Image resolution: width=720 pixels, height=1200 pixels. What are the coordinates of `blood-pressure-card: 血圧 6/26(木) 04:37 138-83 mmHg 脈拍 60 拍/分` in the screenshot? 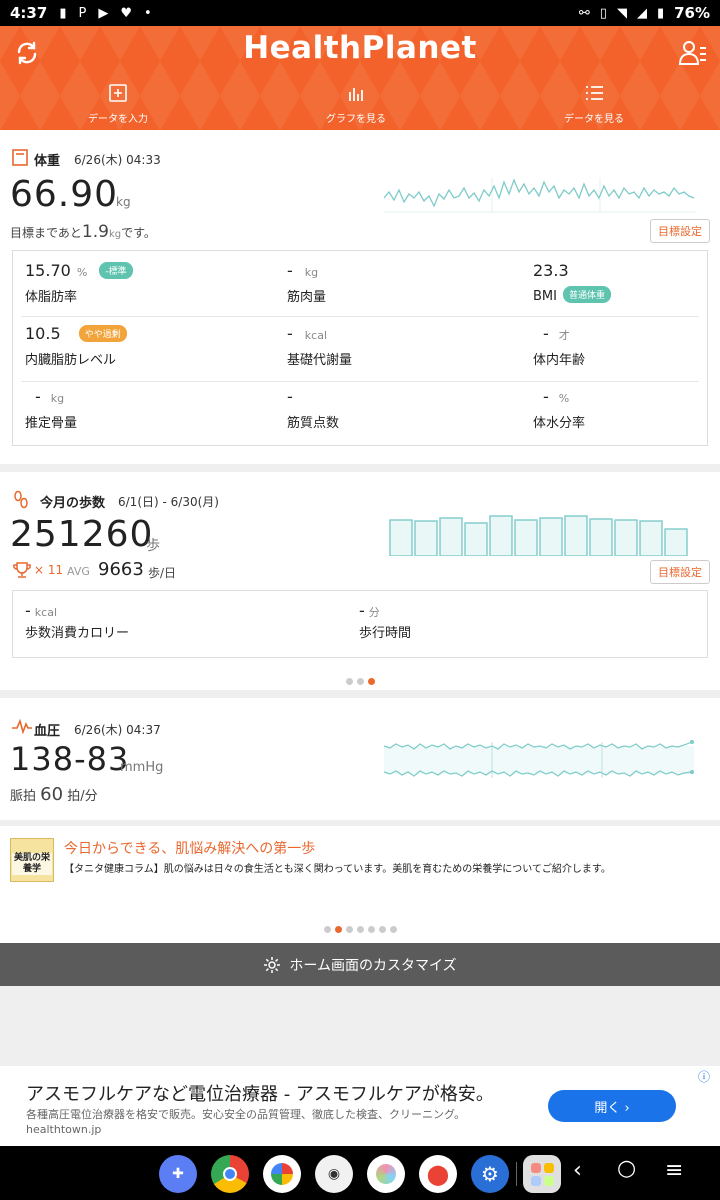 It's located at (360, 759).